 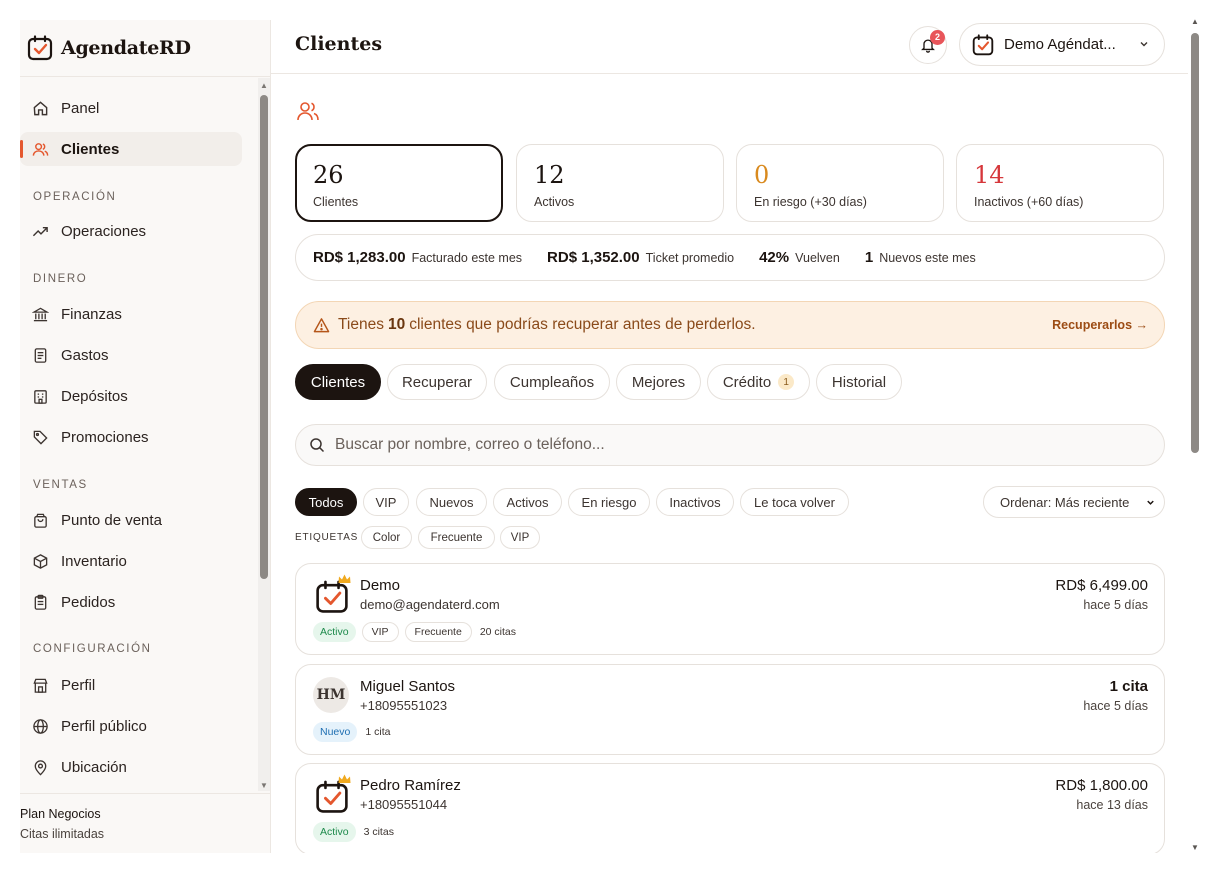 I want to click on sidebar-item-punto-de-venta: Punto de venta, so click(x=131, y=520).